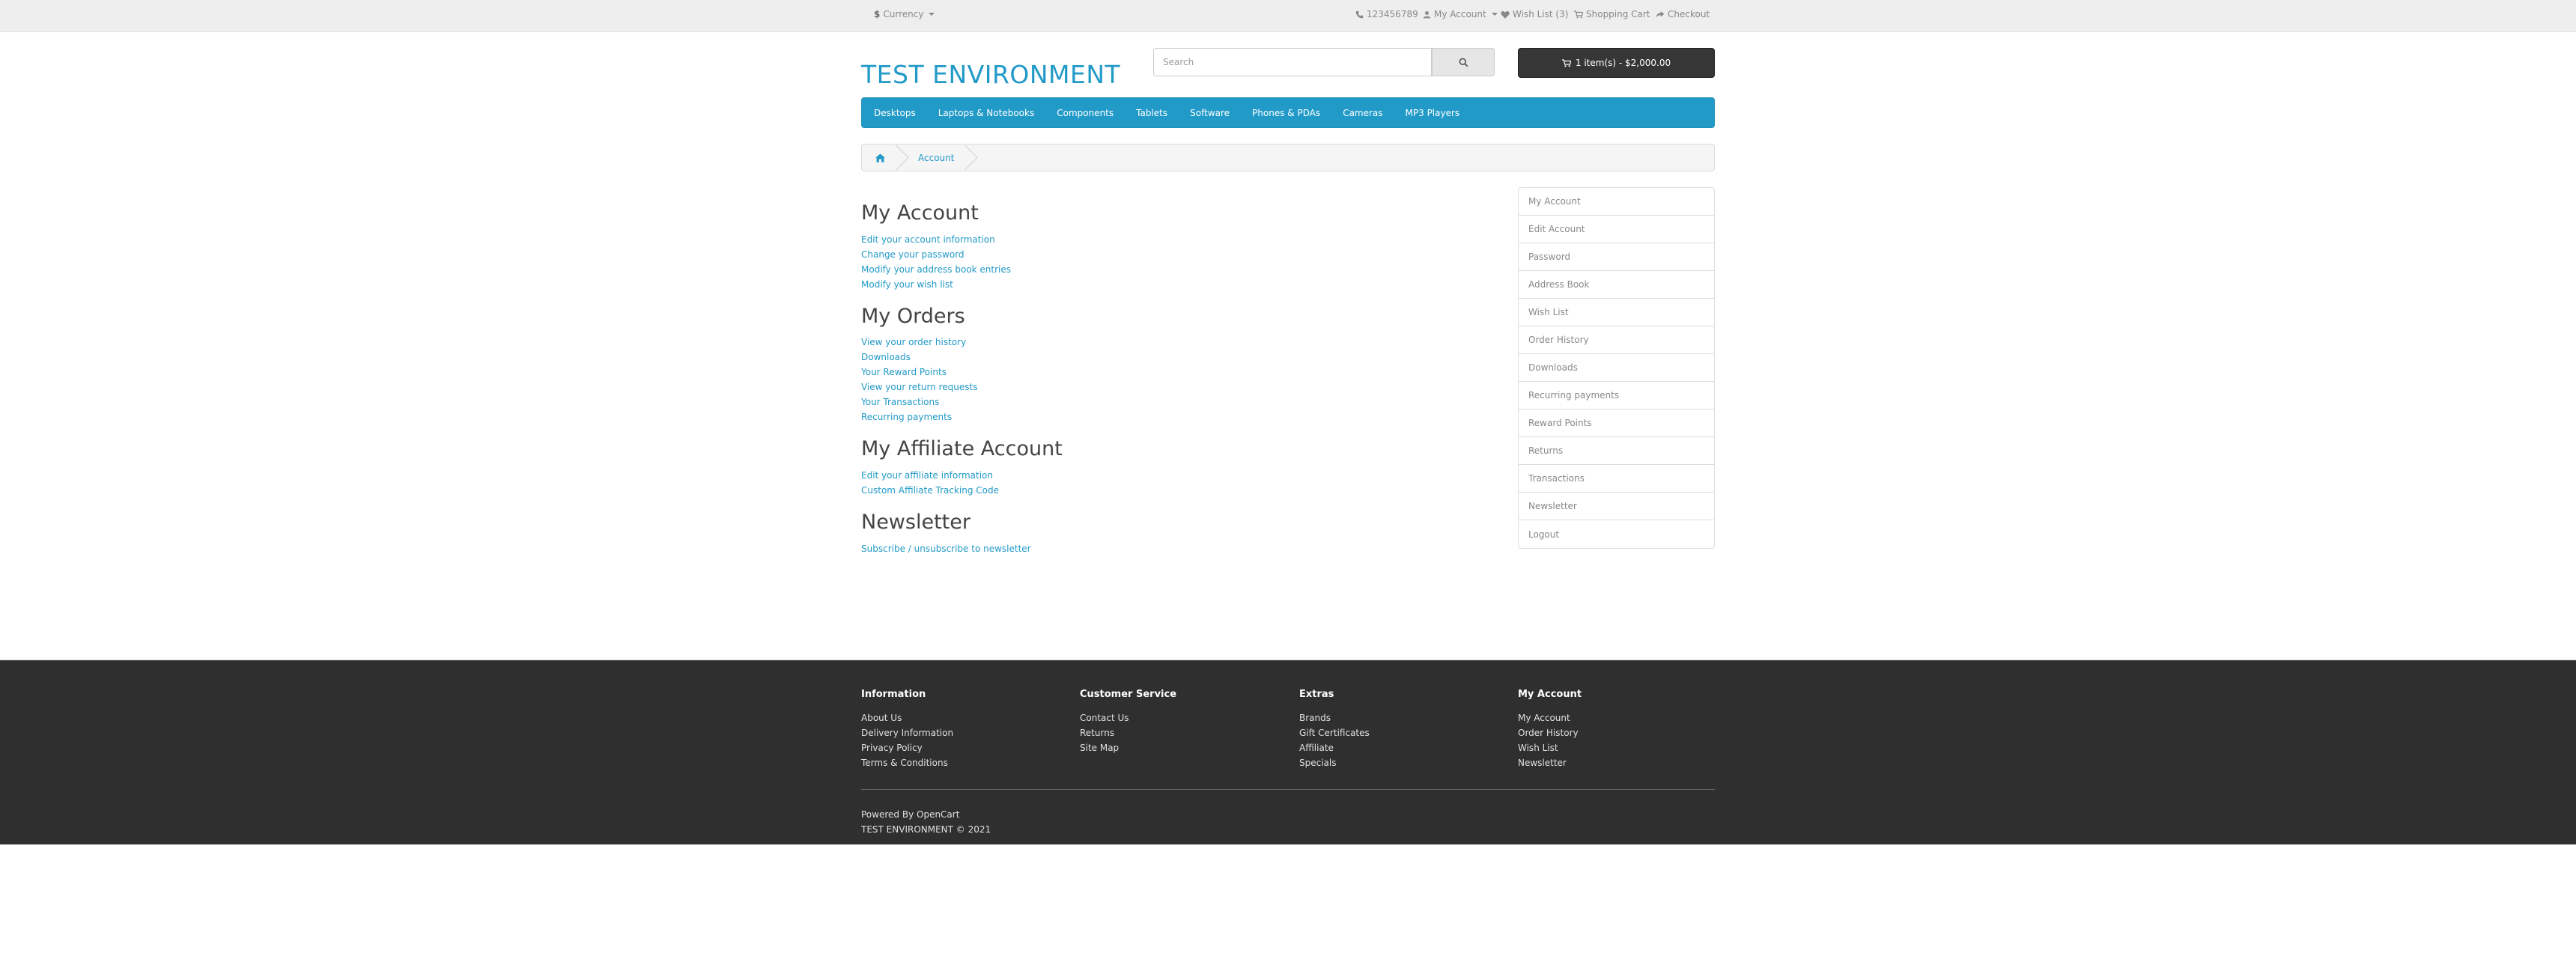 Image resolution: width=2576 pixels, height=962 pixels. I want to click on sidebar-item-edit-account: Edit Account, so click(1616, 229).